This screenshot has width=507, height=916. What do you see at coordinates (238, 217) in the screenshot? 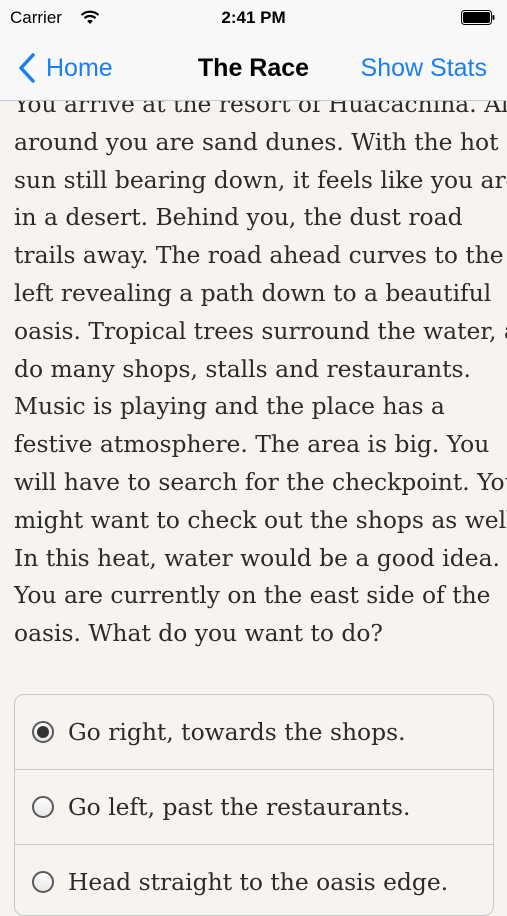
I see `story-line: in a desert. Behind you, the dust road` at bounding box center [238, 217].